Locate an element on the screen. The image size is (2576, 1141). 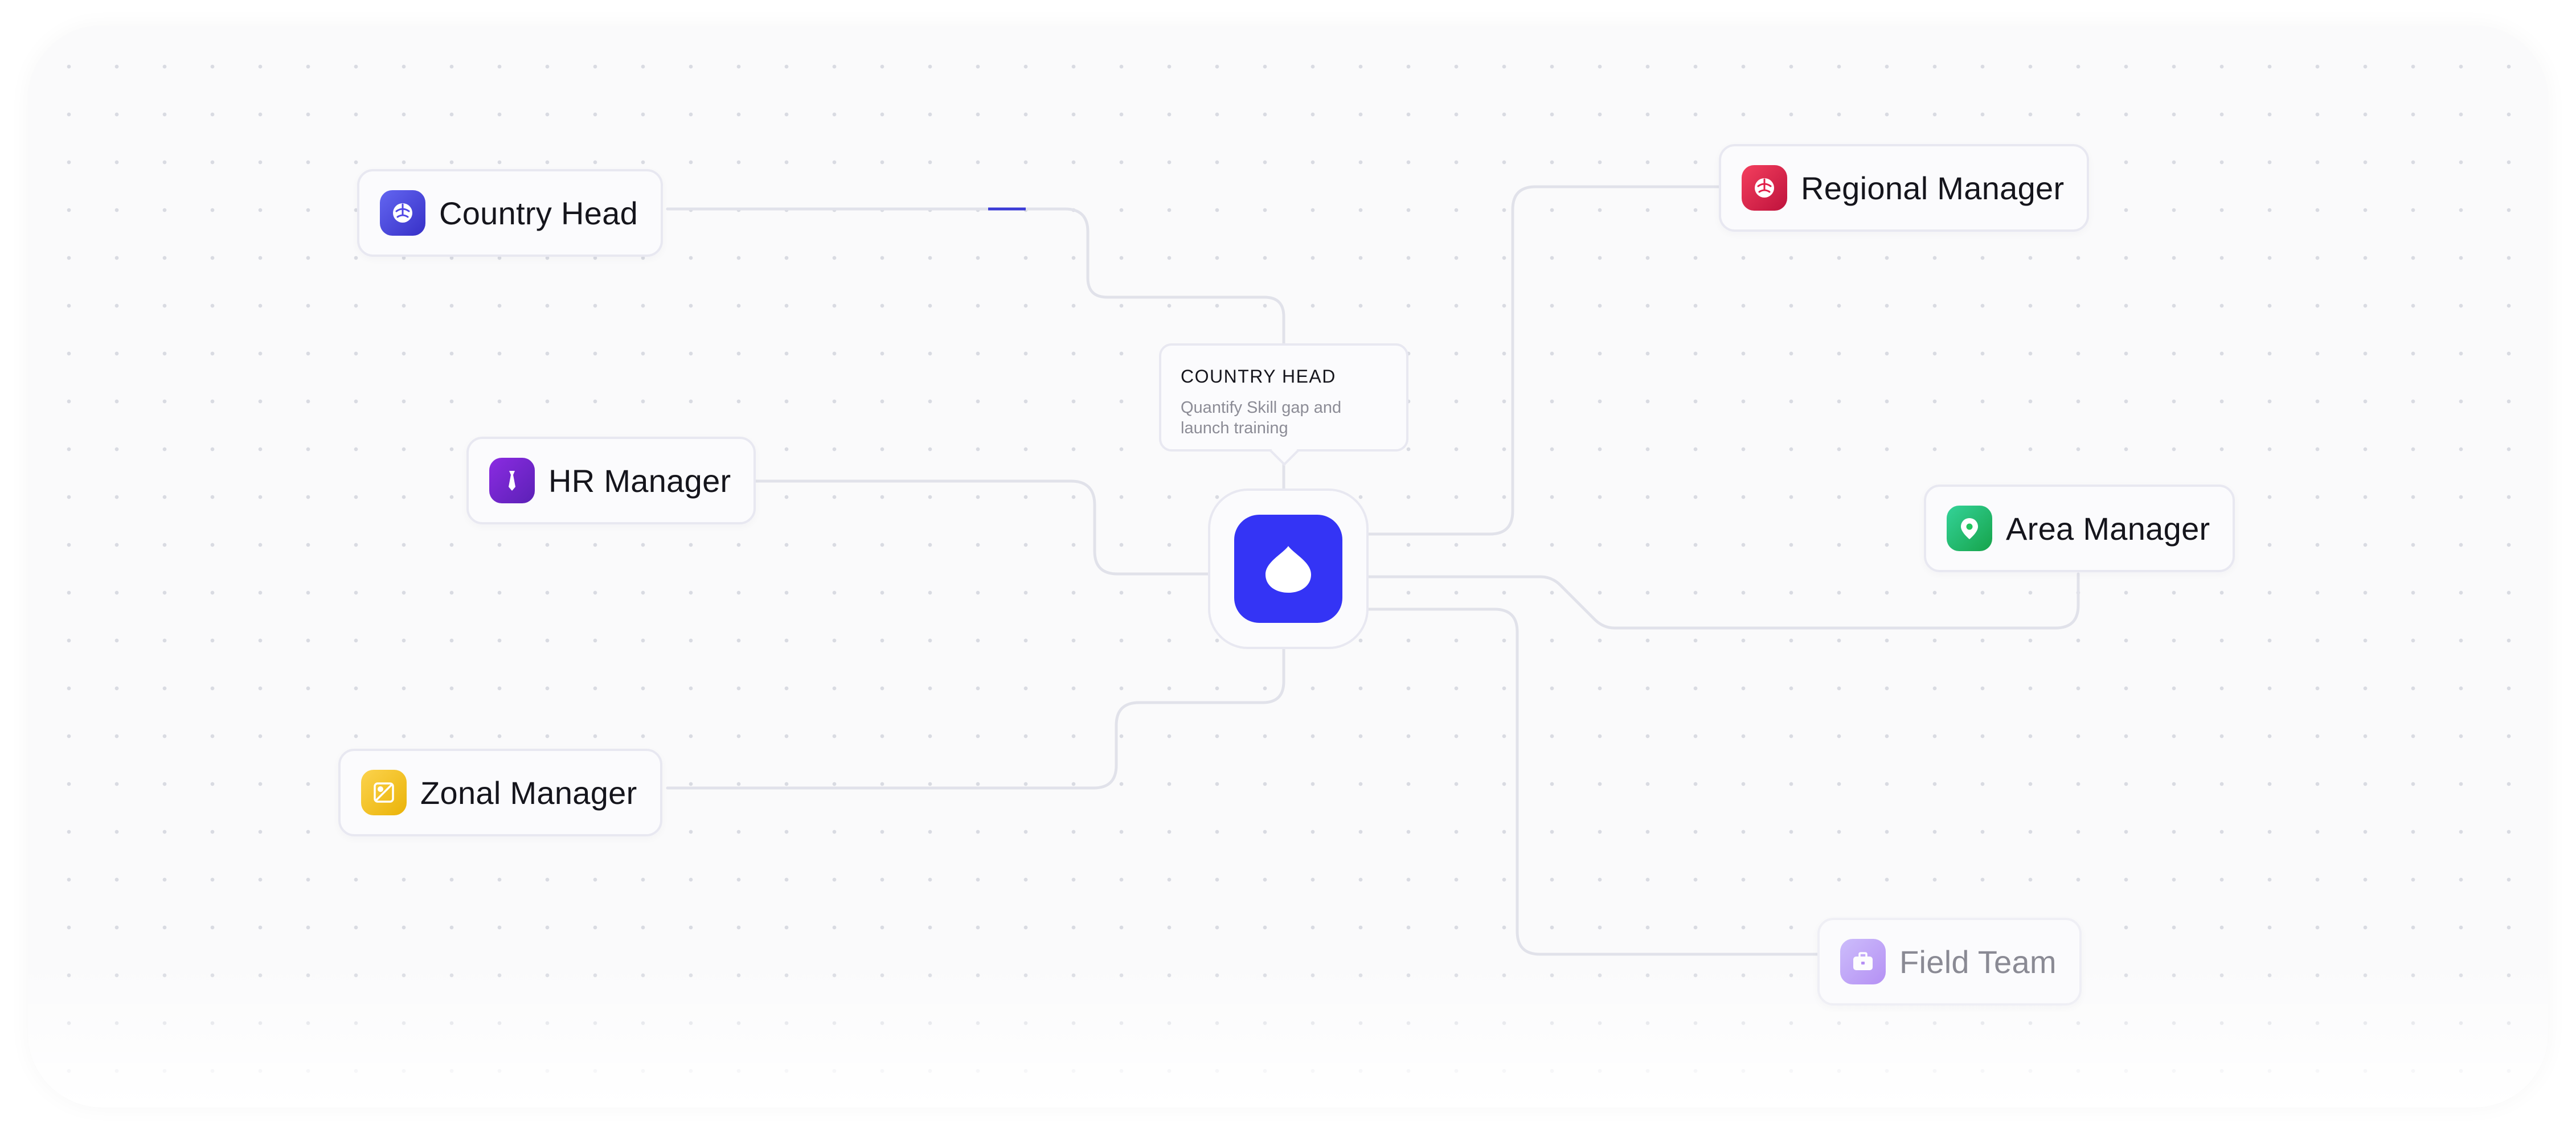
location-pin-icon is located at coordinates (1969, 528).